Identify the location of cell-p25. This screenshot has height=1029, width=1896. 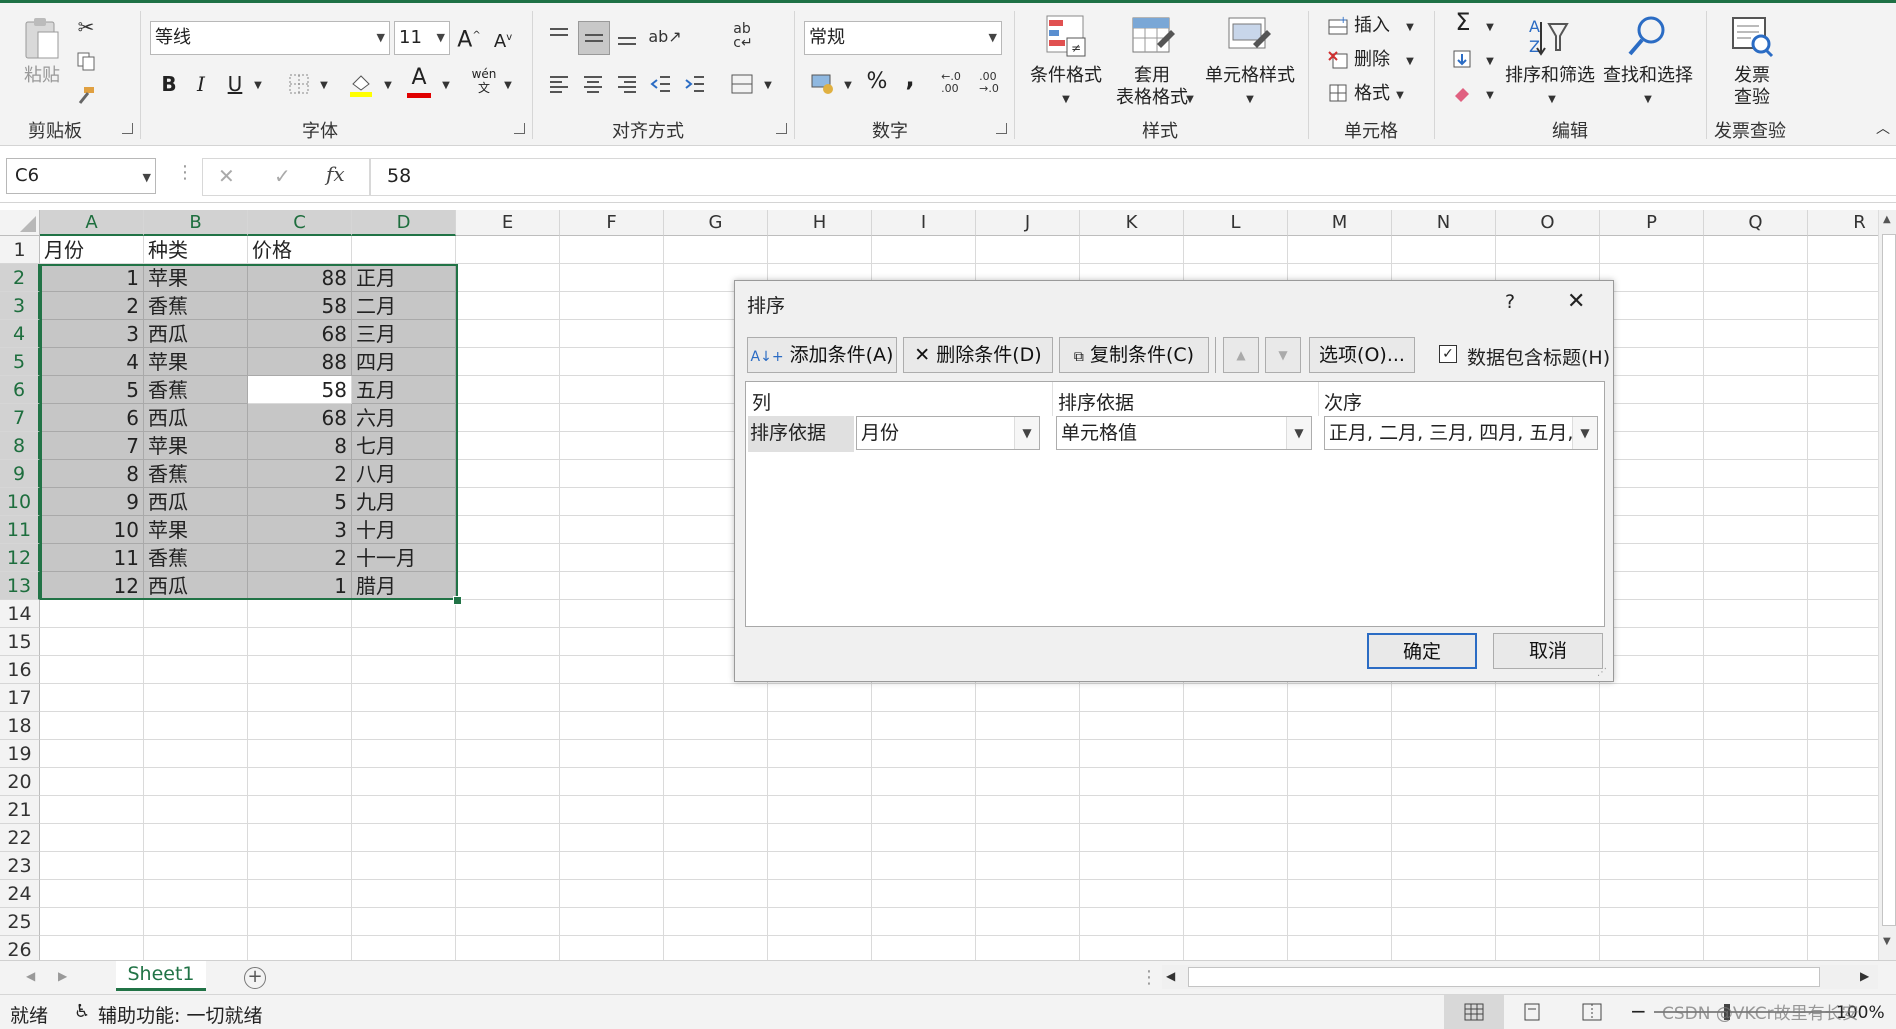
(1652, 922).